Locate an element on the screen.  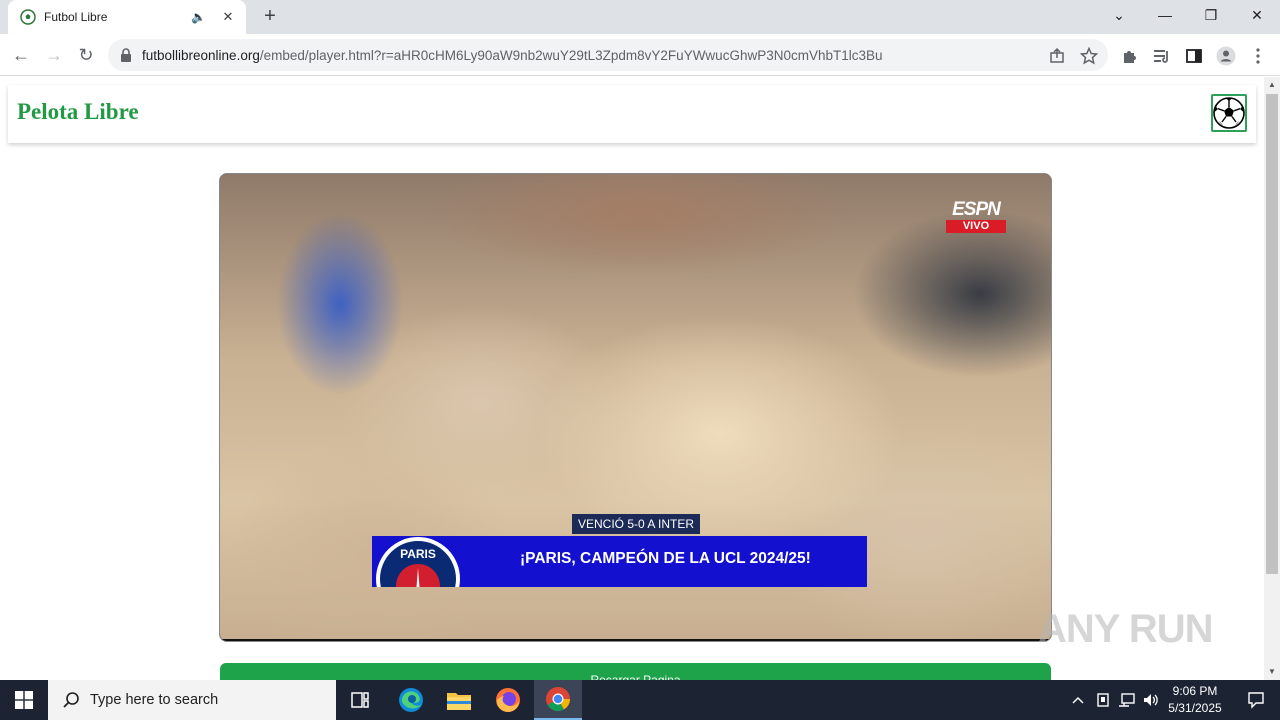
clock-date: 5/31/2025 is located at coordinates (1195, 708).